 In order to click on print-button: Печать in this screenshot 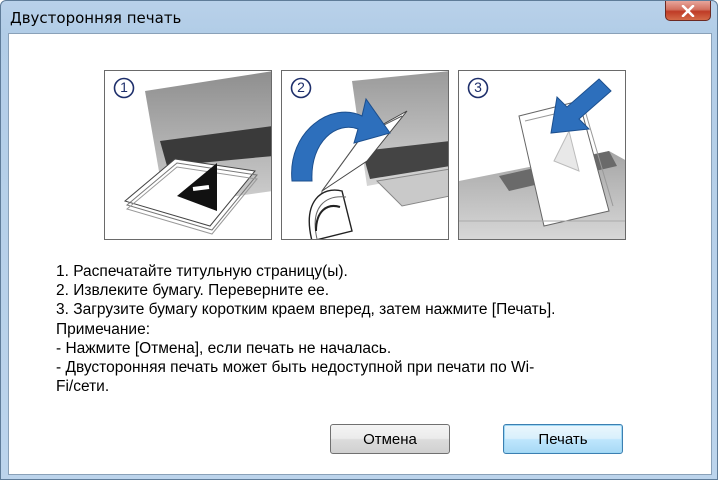, I will do `click(563, 439)`.